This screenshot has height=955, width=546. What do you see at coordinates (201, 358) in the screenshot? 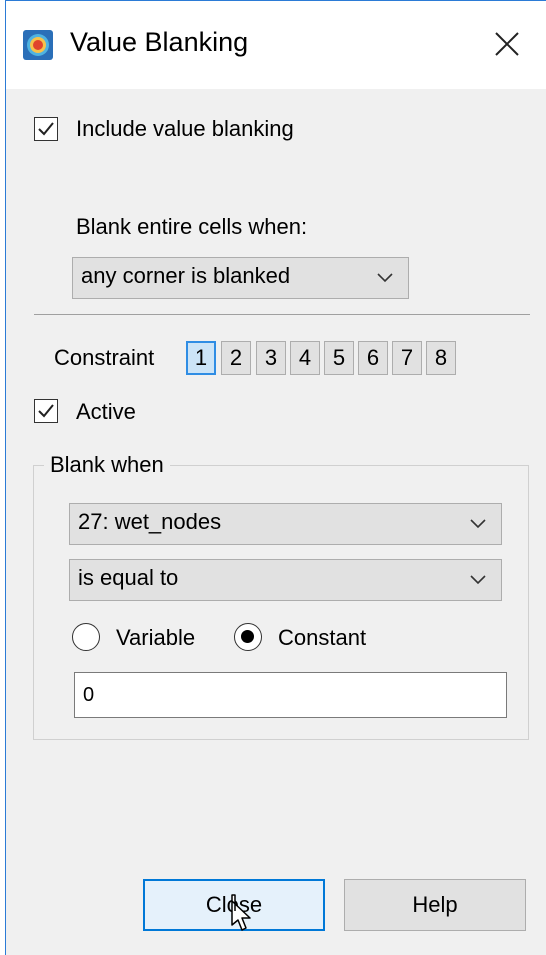
I see `constraint-button-1: 1` at bounding box center [201, 358].